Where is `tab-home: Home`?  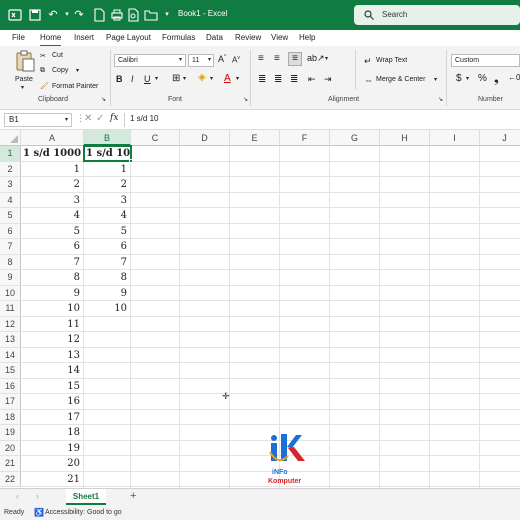 tab-home: Home is located at coordinates (51, 40).